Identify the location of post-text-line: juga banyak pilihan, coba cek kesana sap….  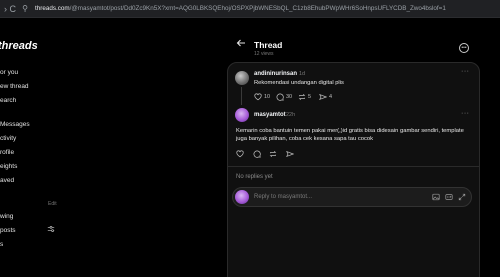
(304, 139).